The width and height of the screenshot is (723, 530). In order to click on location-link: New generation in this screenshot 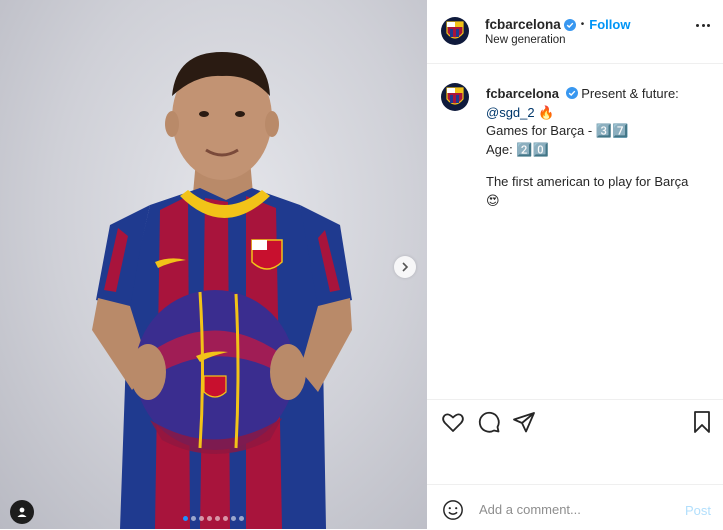, I will do `click(525, 40)`.